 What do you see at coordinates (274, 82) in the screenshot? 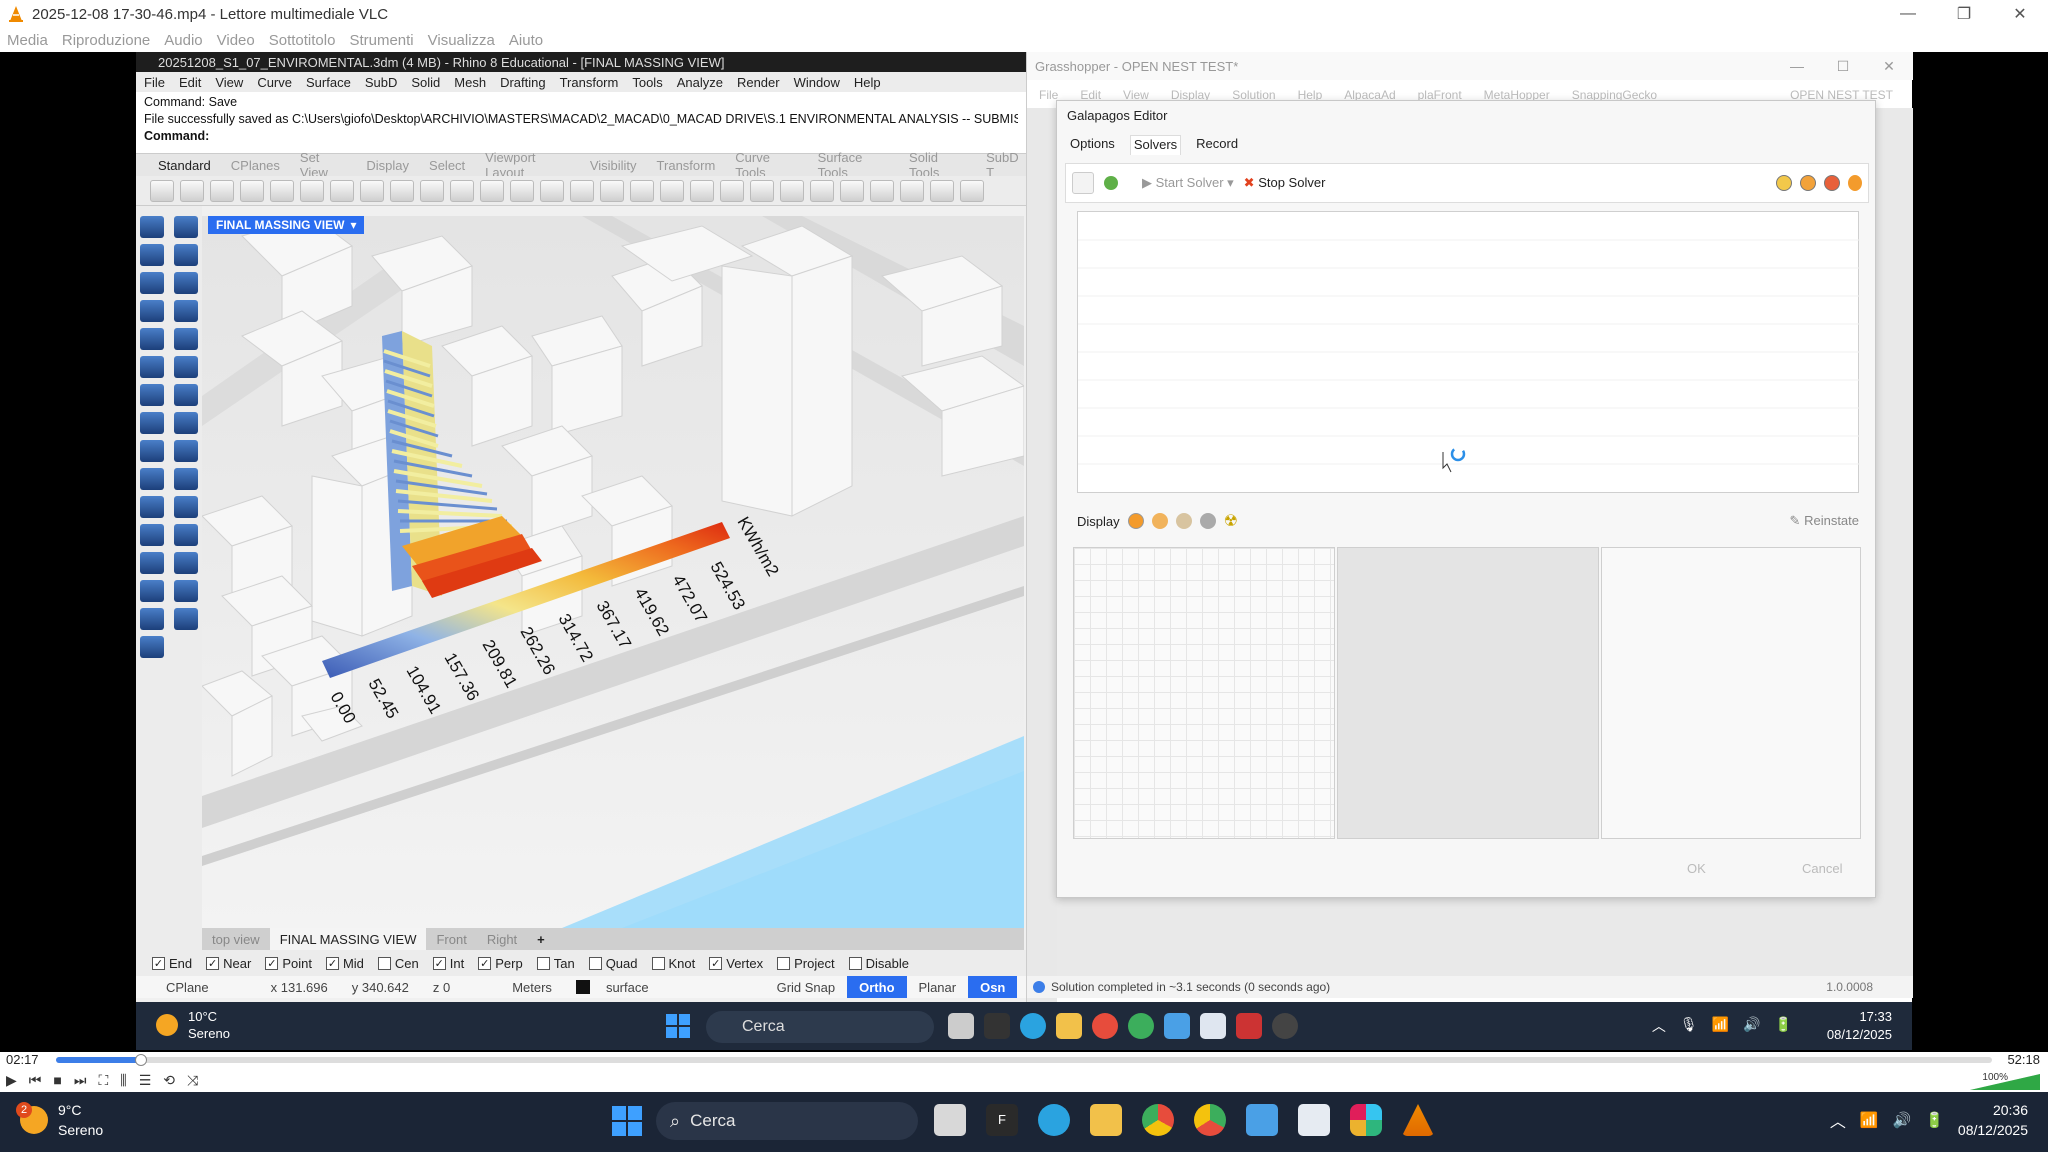
I see `rhino-menu-curve: Curve` at bounding box center [274, 82].